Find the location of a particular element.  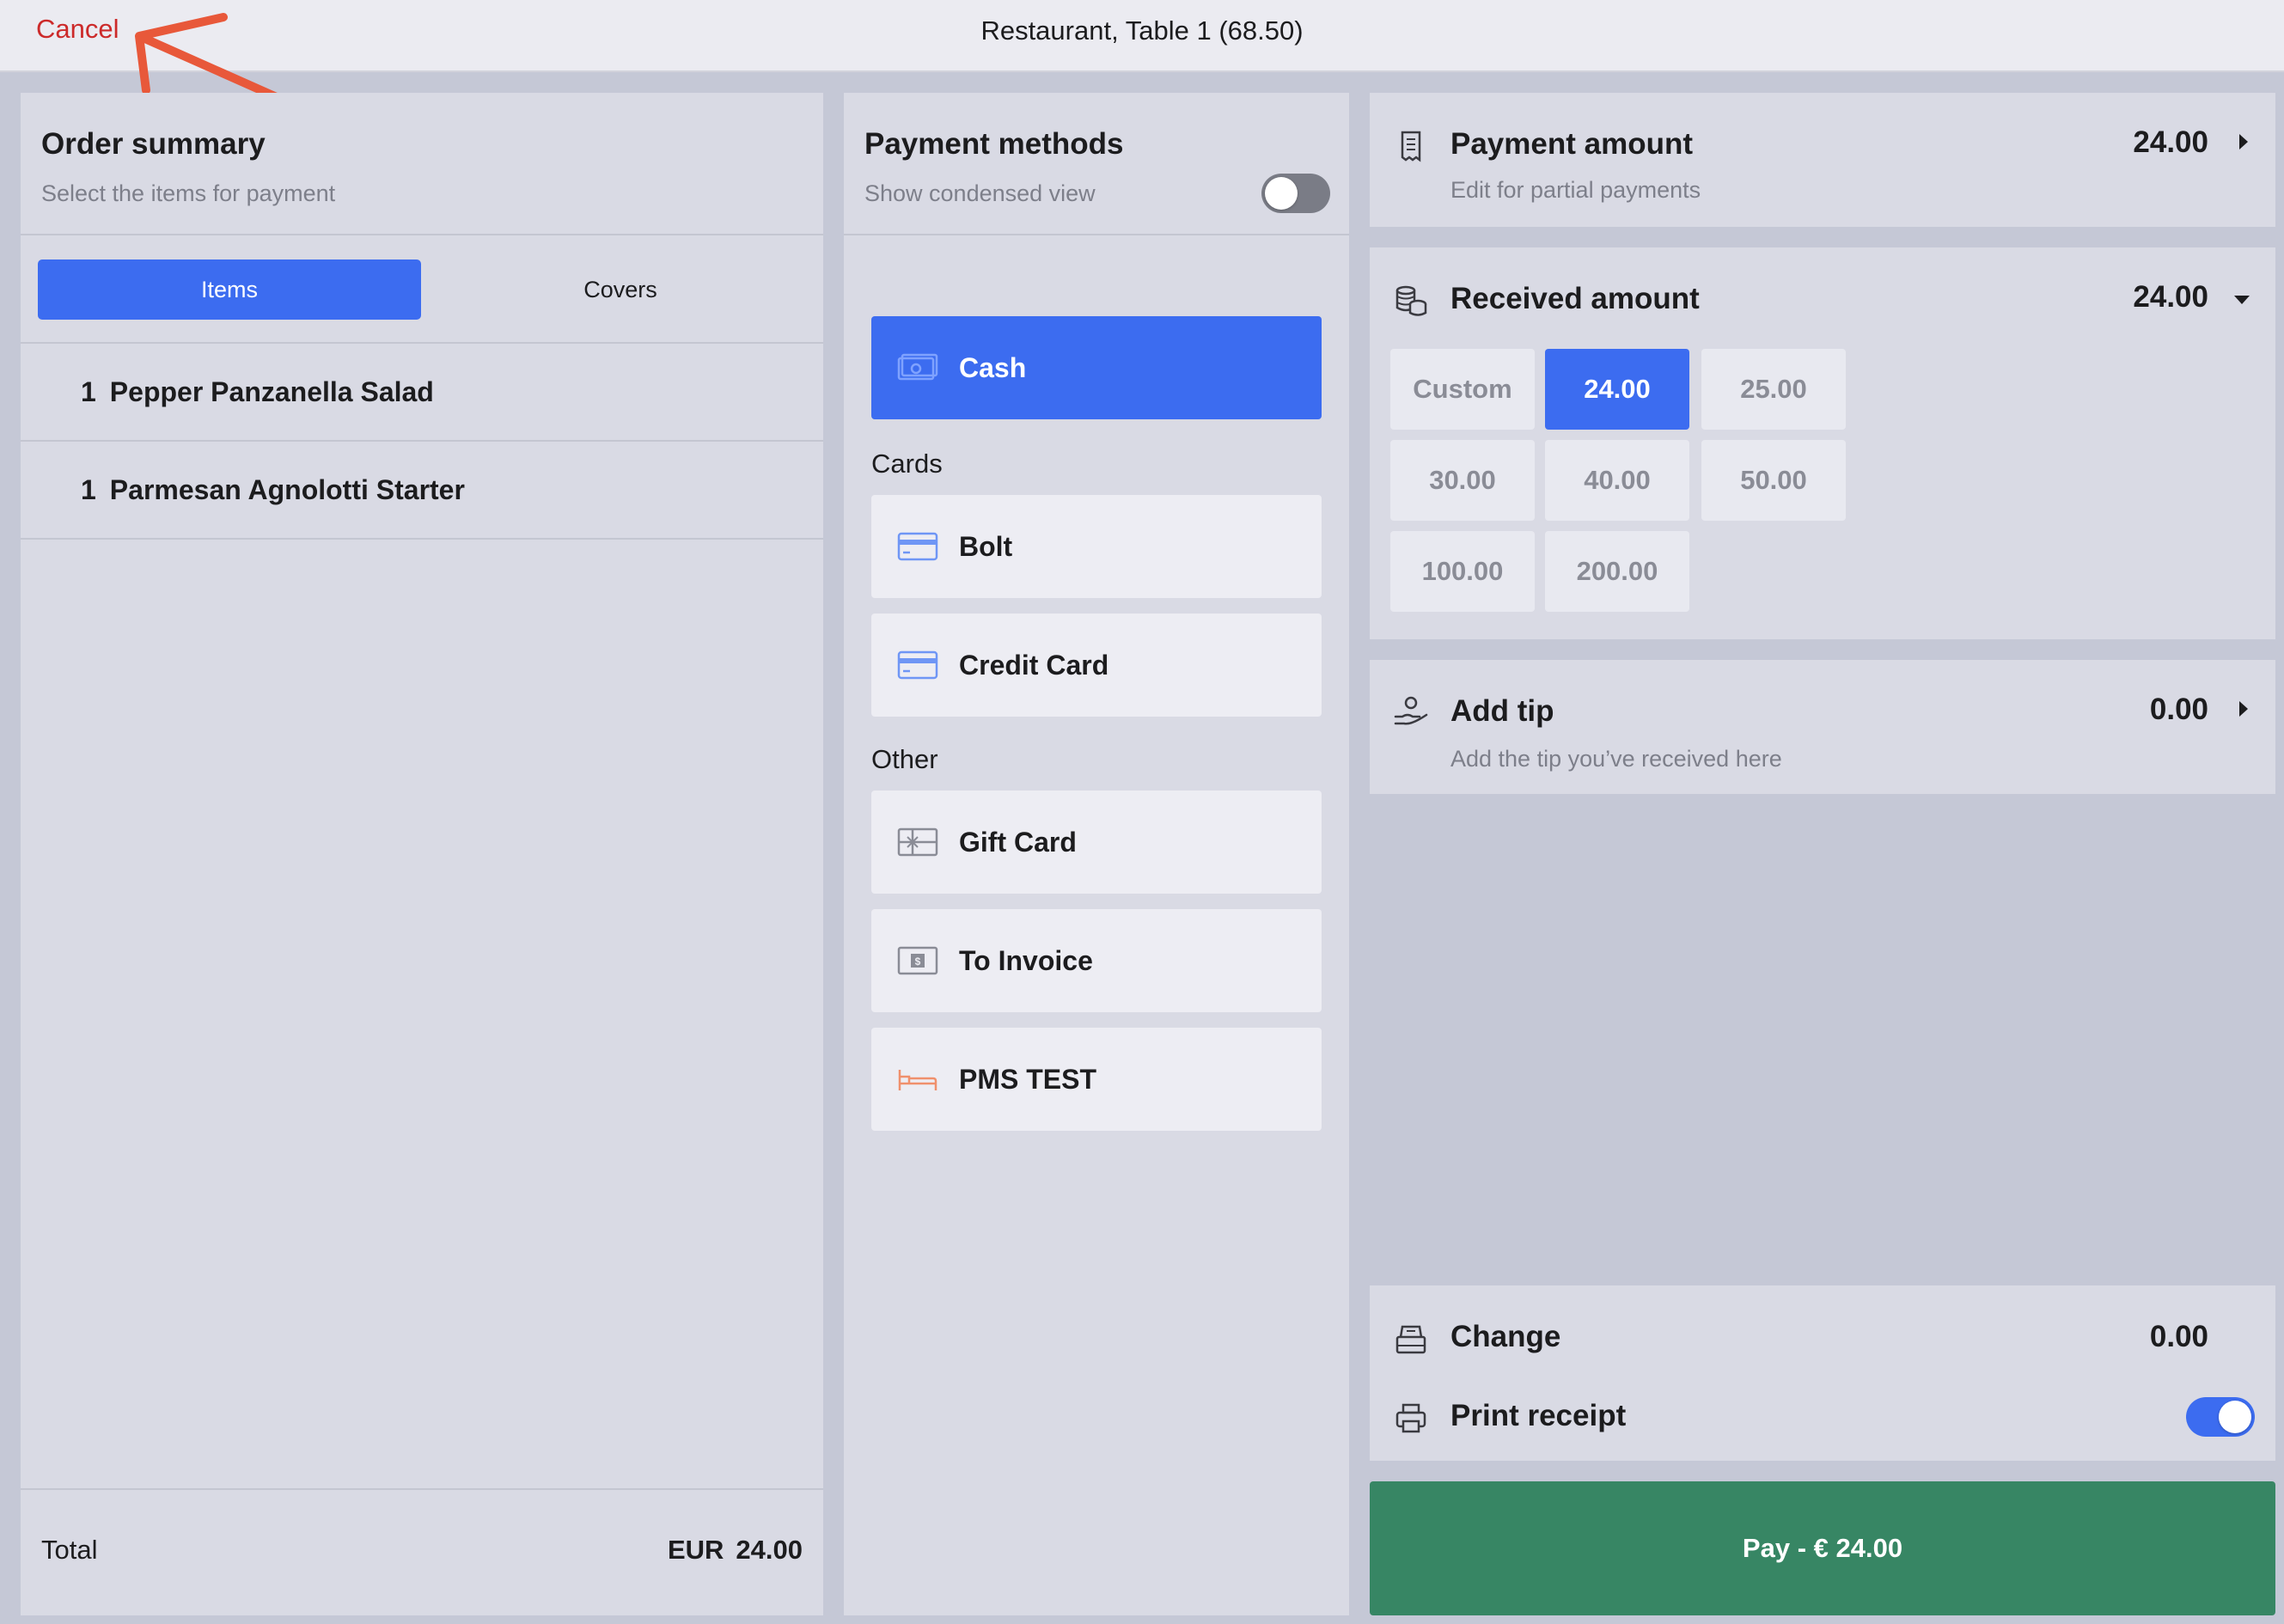

payment-method-pms-test: PMS TEST is located at coordinates (1096, 1079).